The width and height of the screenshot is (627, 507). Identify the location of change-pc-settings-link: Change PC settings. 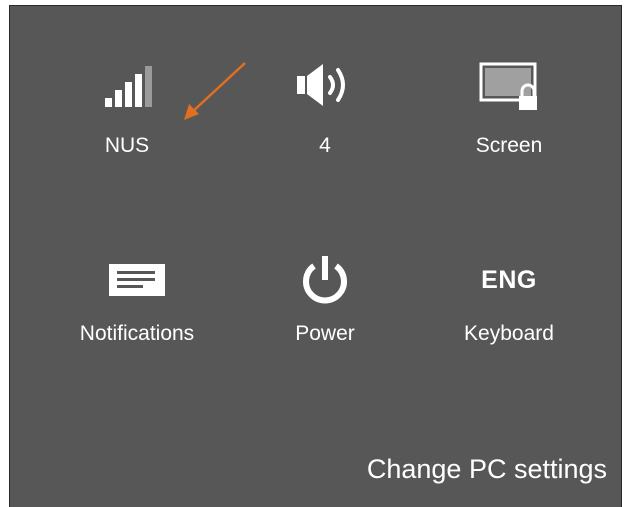
(487, 469).